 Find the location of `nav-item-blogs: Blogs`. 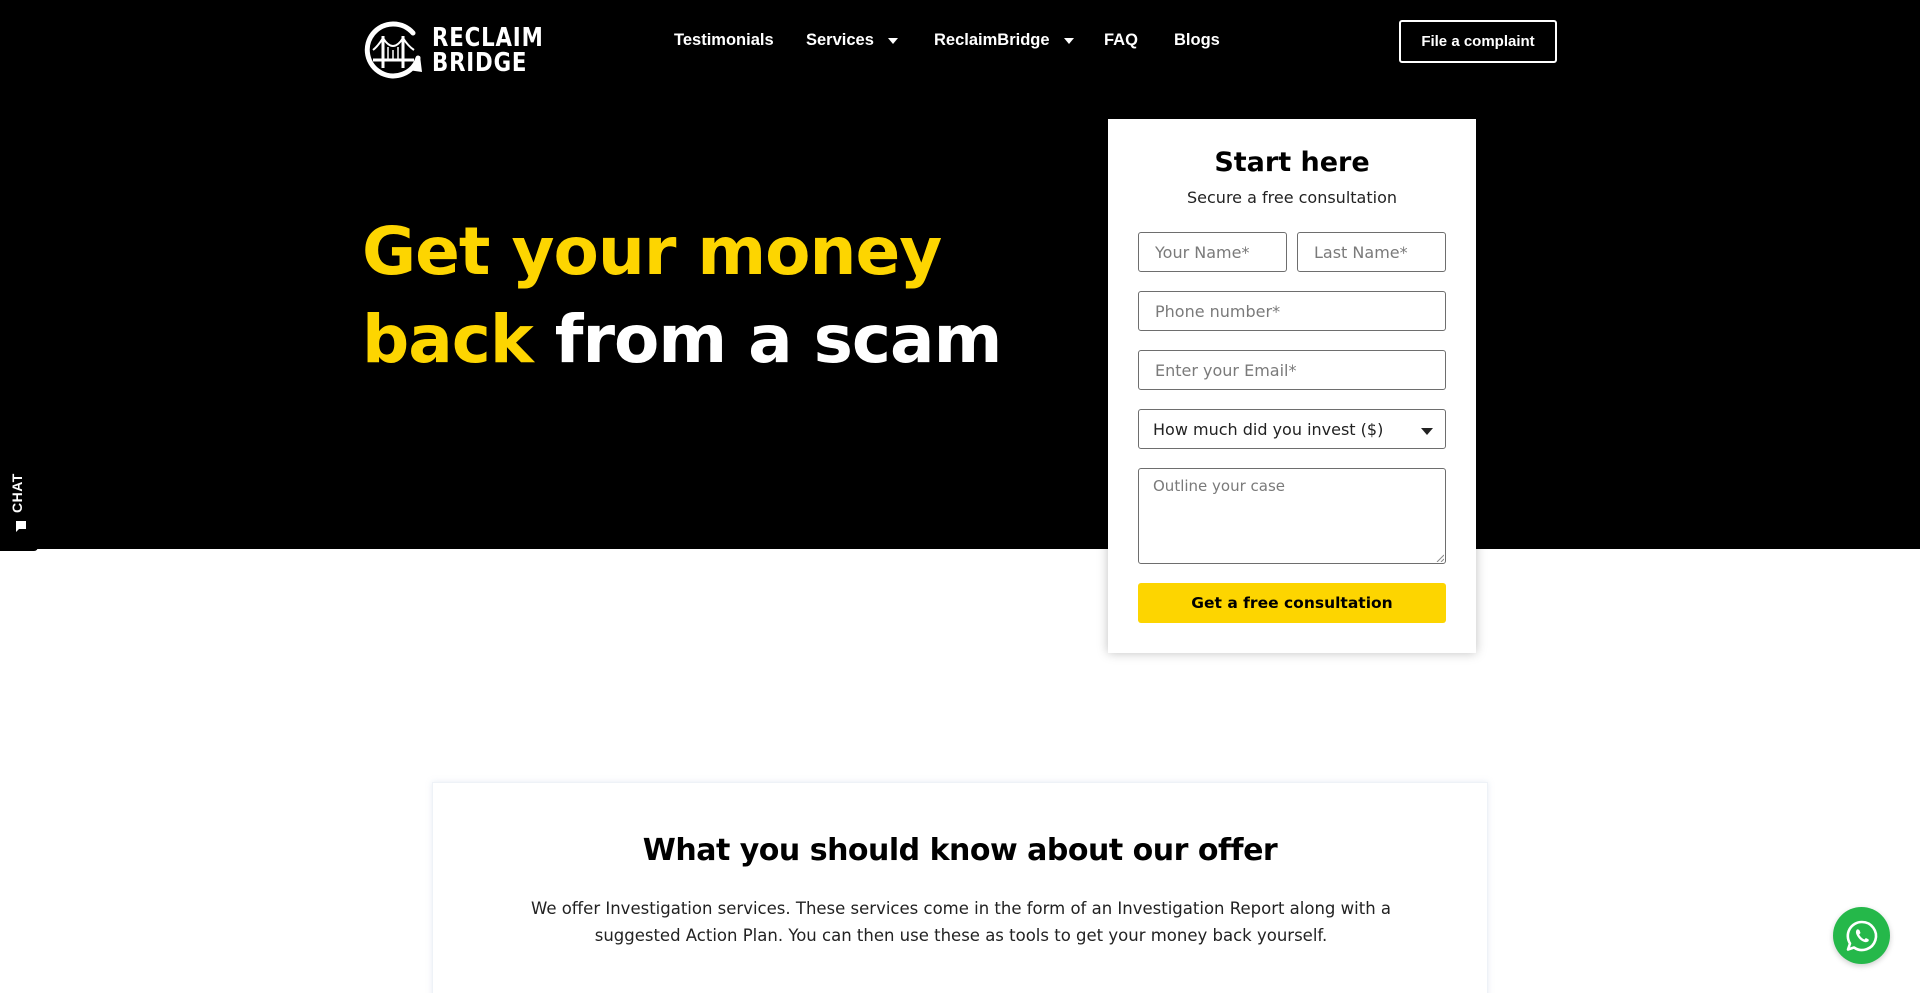

nav-item-blogs: Blogs is located at coordinates (1197, 40).